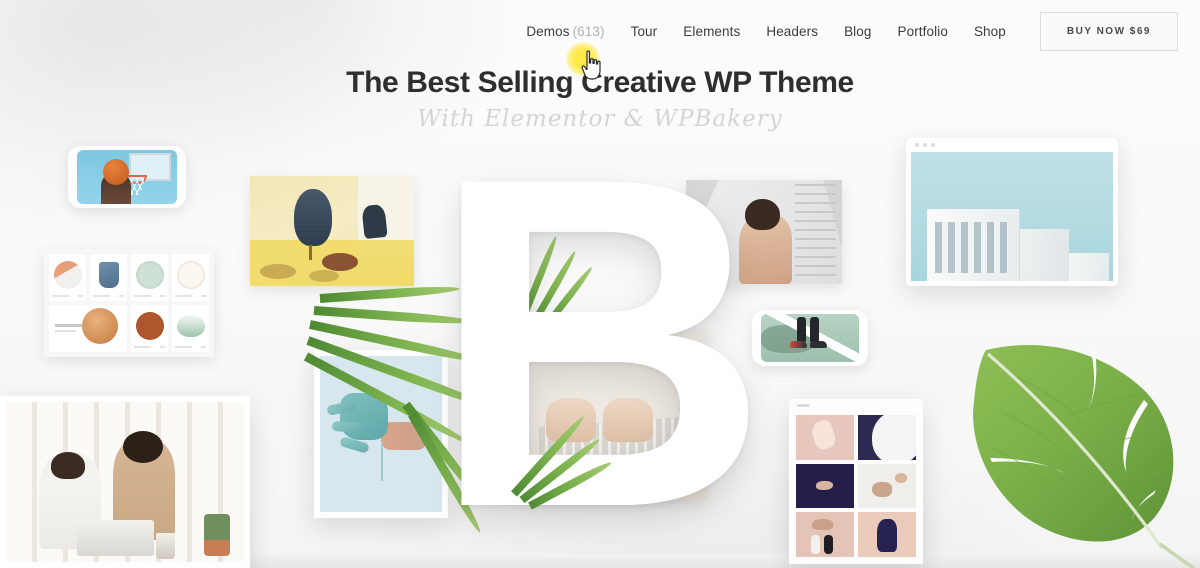  What do you see at coordinates (1012, 216) in the screenshot?
I see `architecture-photo` at bounding box center [1012, 216].